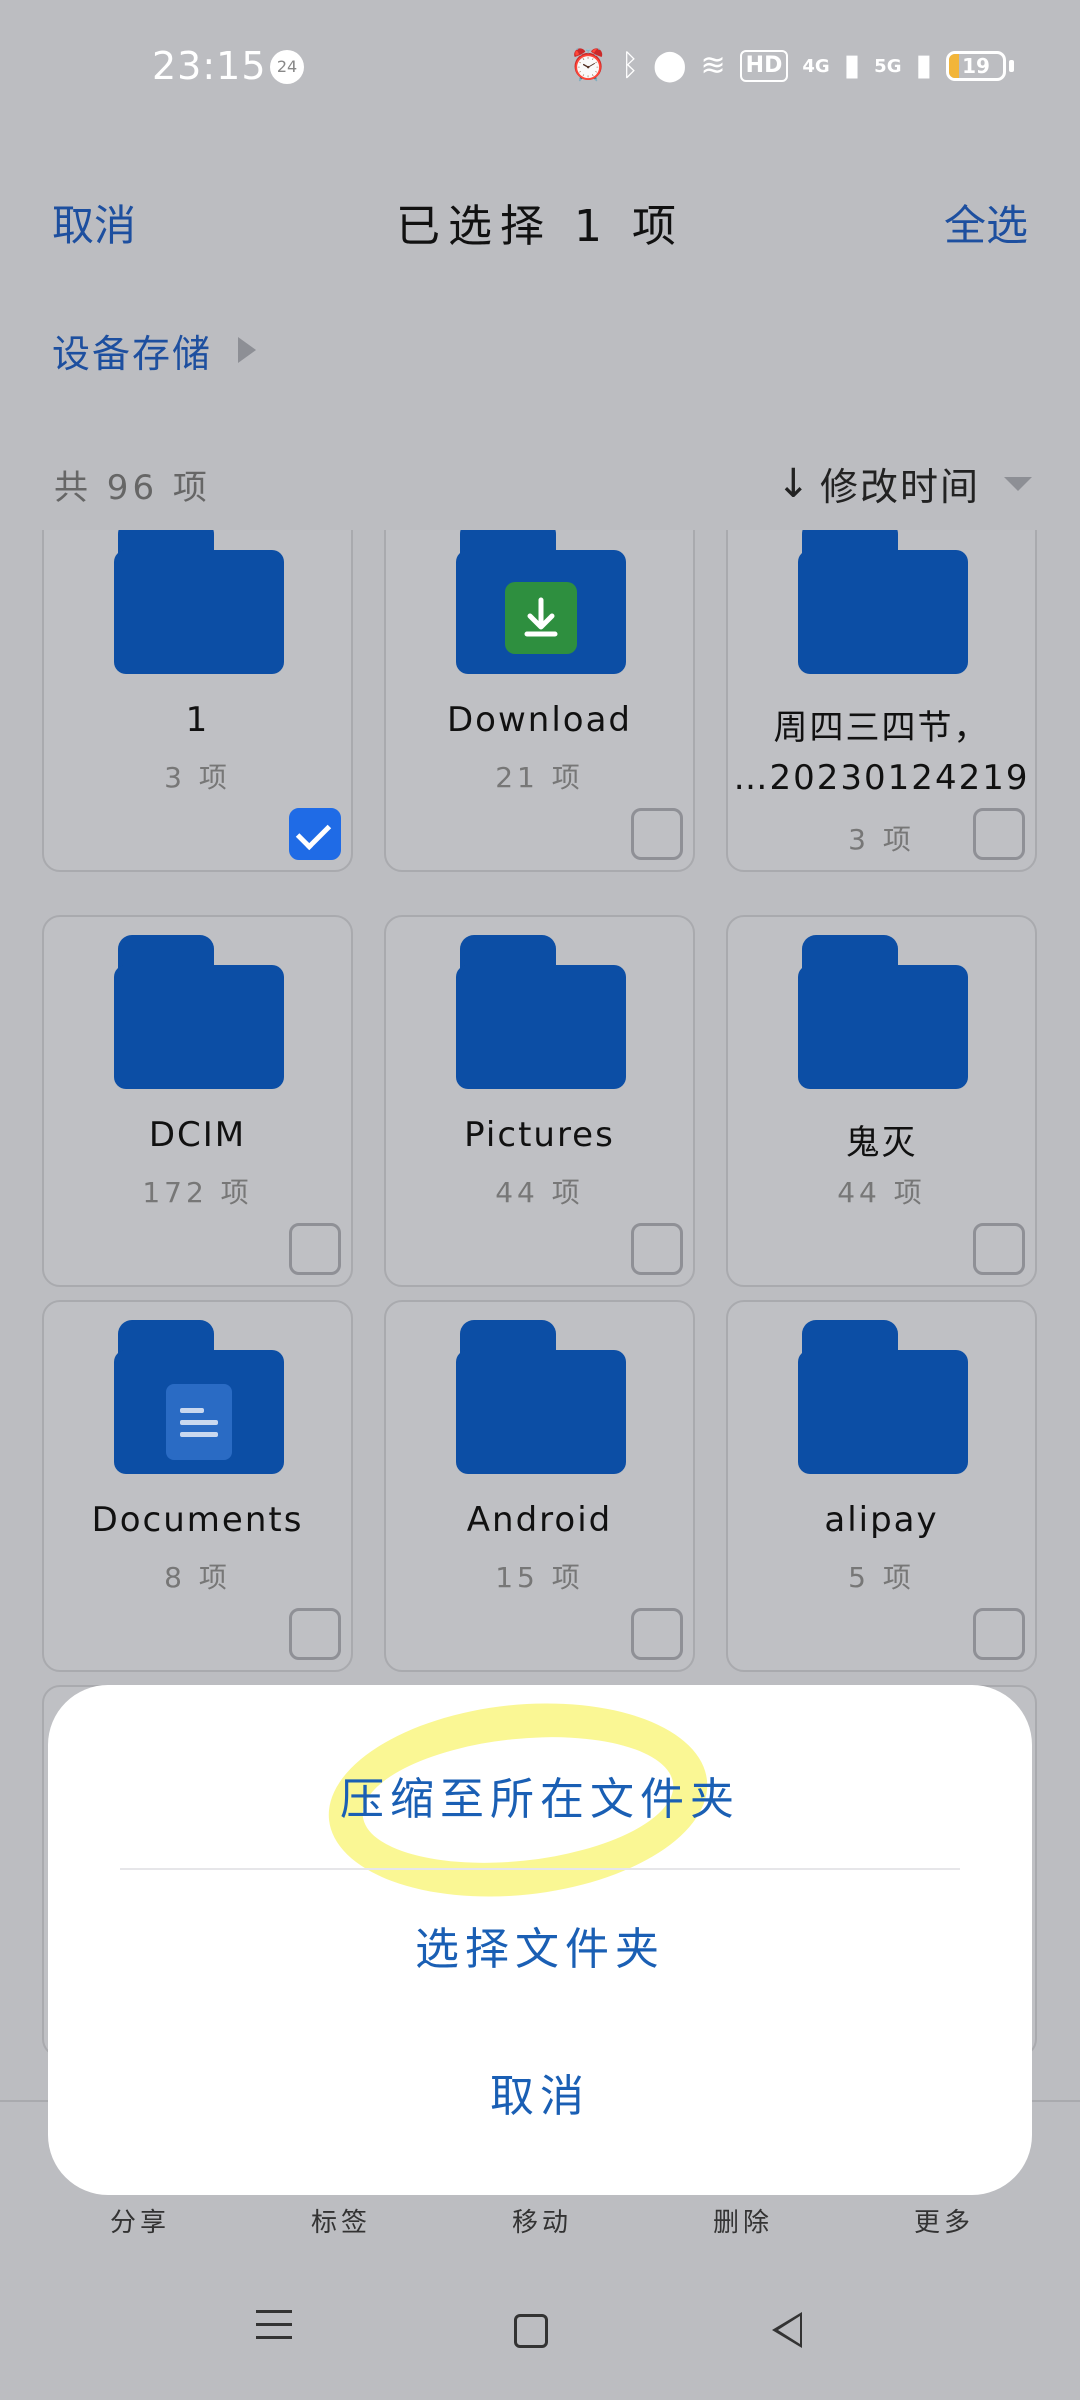 This screenshot has height=2400, width=1080. Describe the element at coordinates (539, 1577) in the screenshot. I see `folder-item-count: 15 项` at that location.